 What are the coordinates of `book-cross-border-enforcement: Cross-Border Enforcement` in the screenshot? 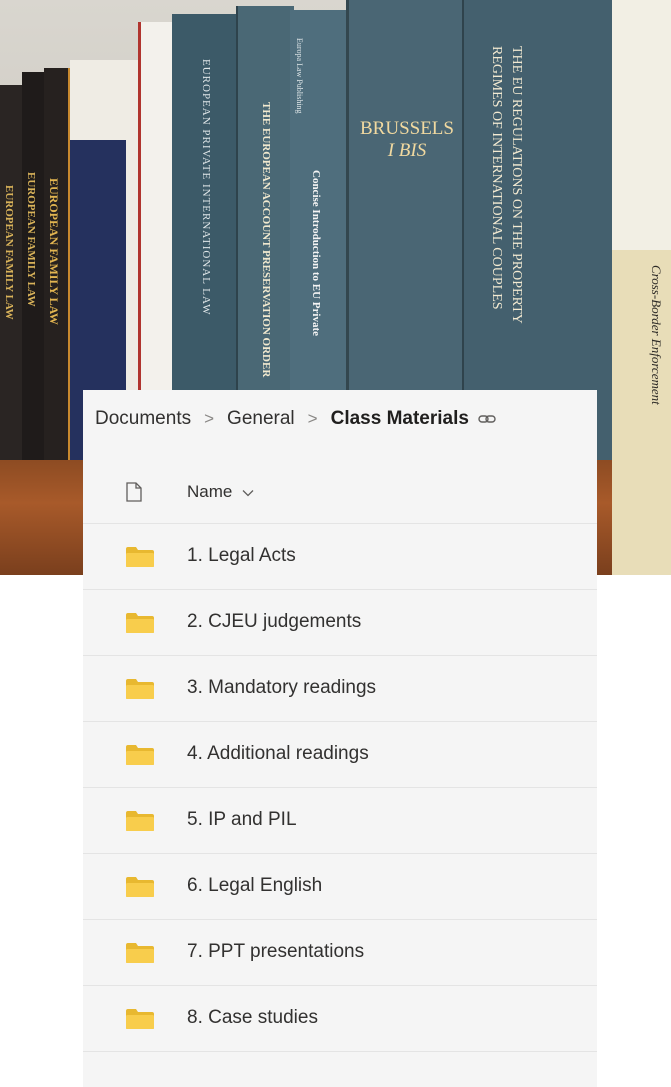 It's located at (641, 287).